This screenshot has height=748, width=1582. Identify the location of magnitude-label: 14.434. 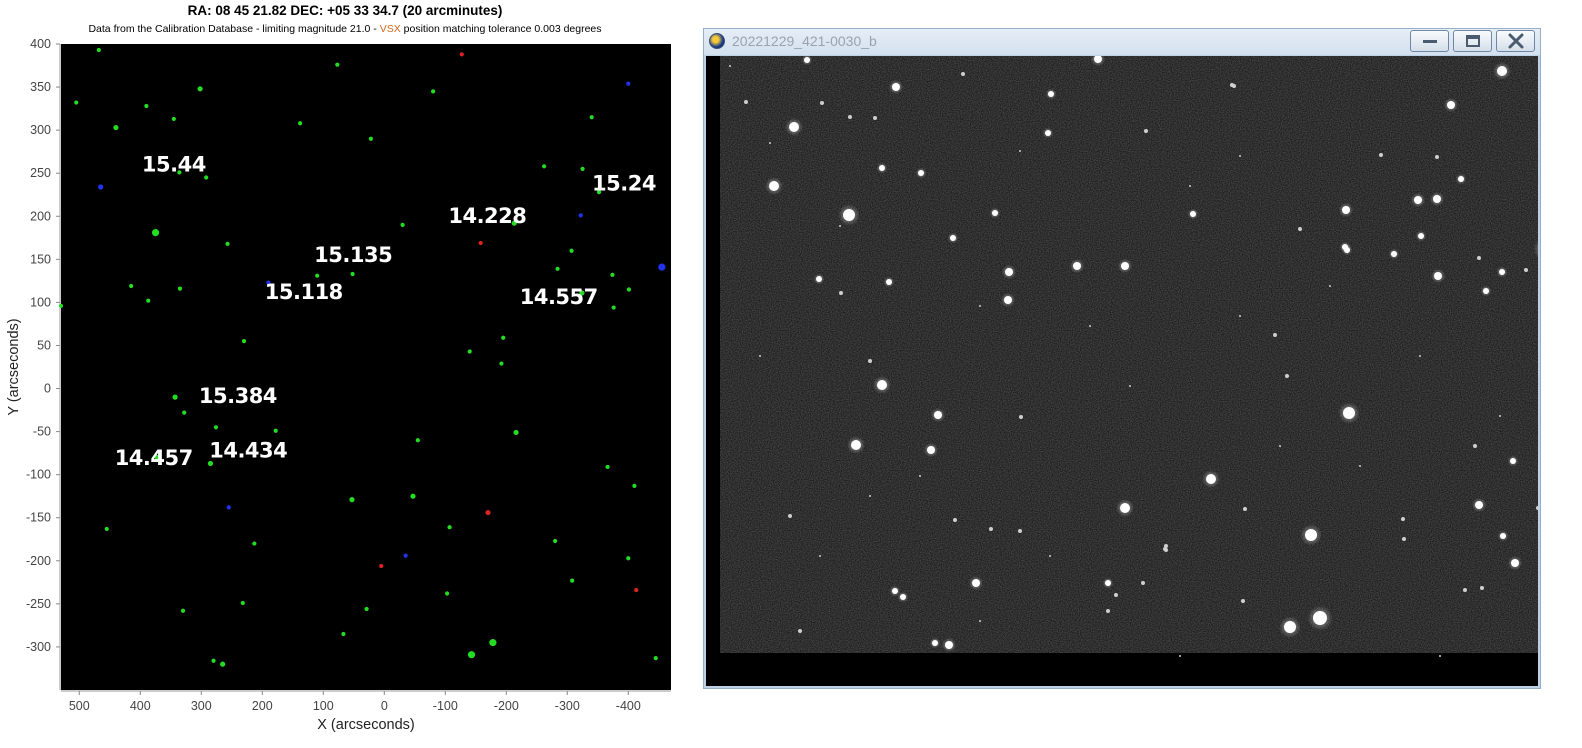
(248, 450).